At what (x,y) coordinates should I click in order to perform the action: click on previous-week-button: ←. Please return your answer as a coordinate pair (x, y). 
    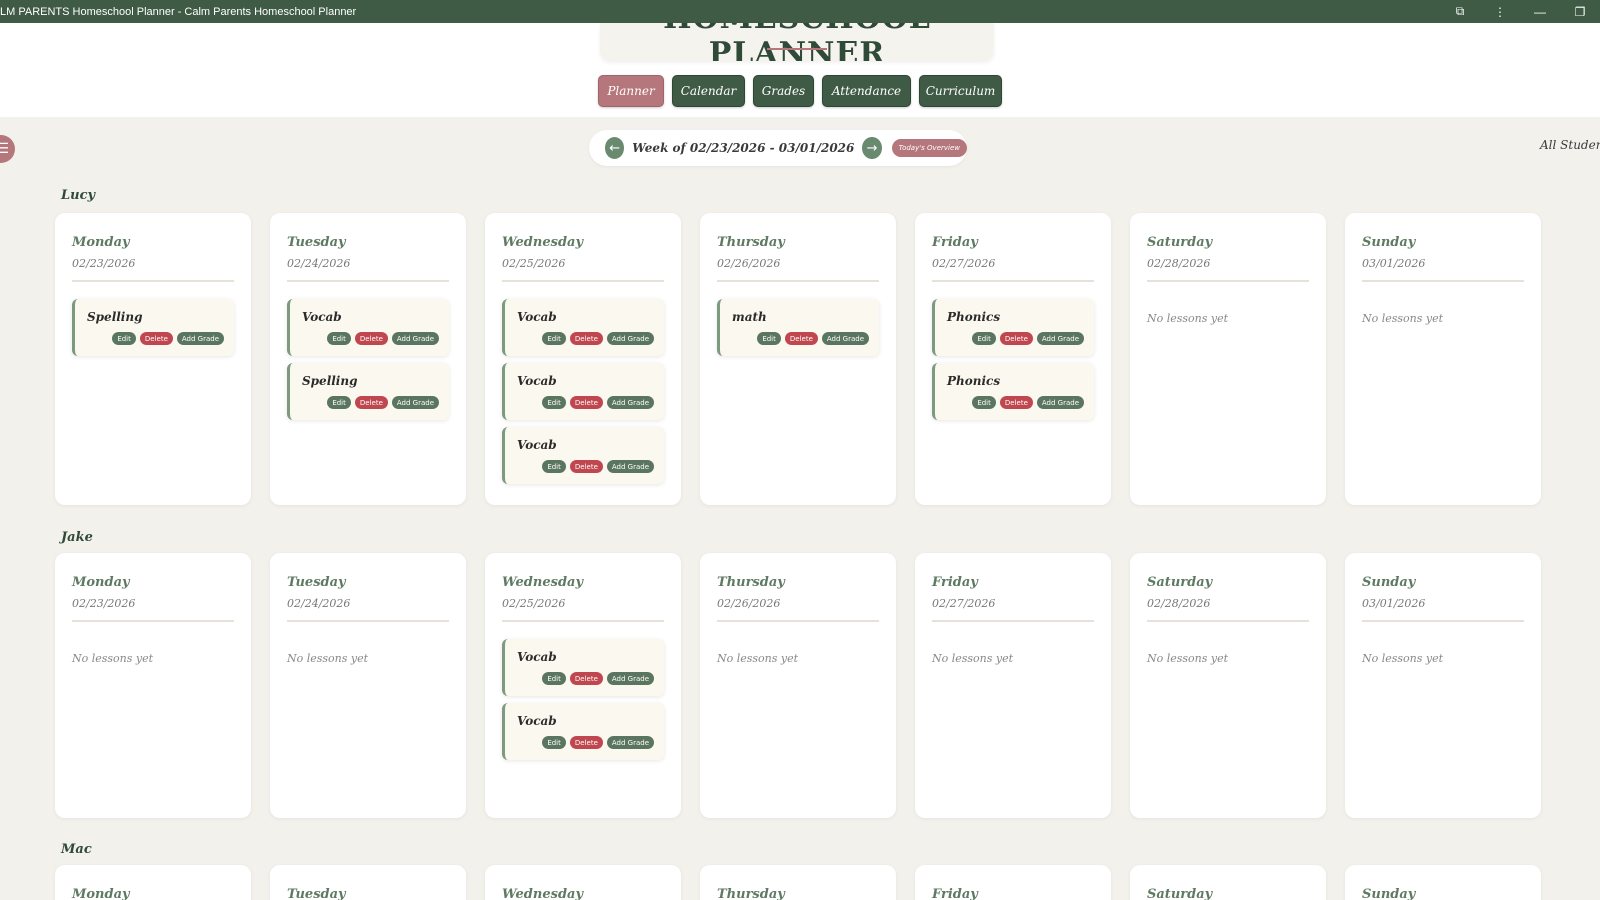
    Looking at the image, I should click on (615, 148).